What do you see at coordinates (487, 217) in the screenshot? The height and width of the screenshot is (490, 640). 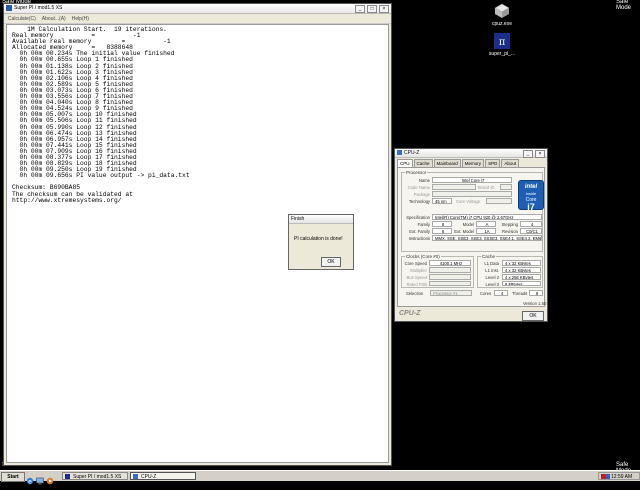 I see `specification-value: Intel(R) Core(TM) i7 CPU 920 @ 2.67GHz` at bounding box center [487, 217].